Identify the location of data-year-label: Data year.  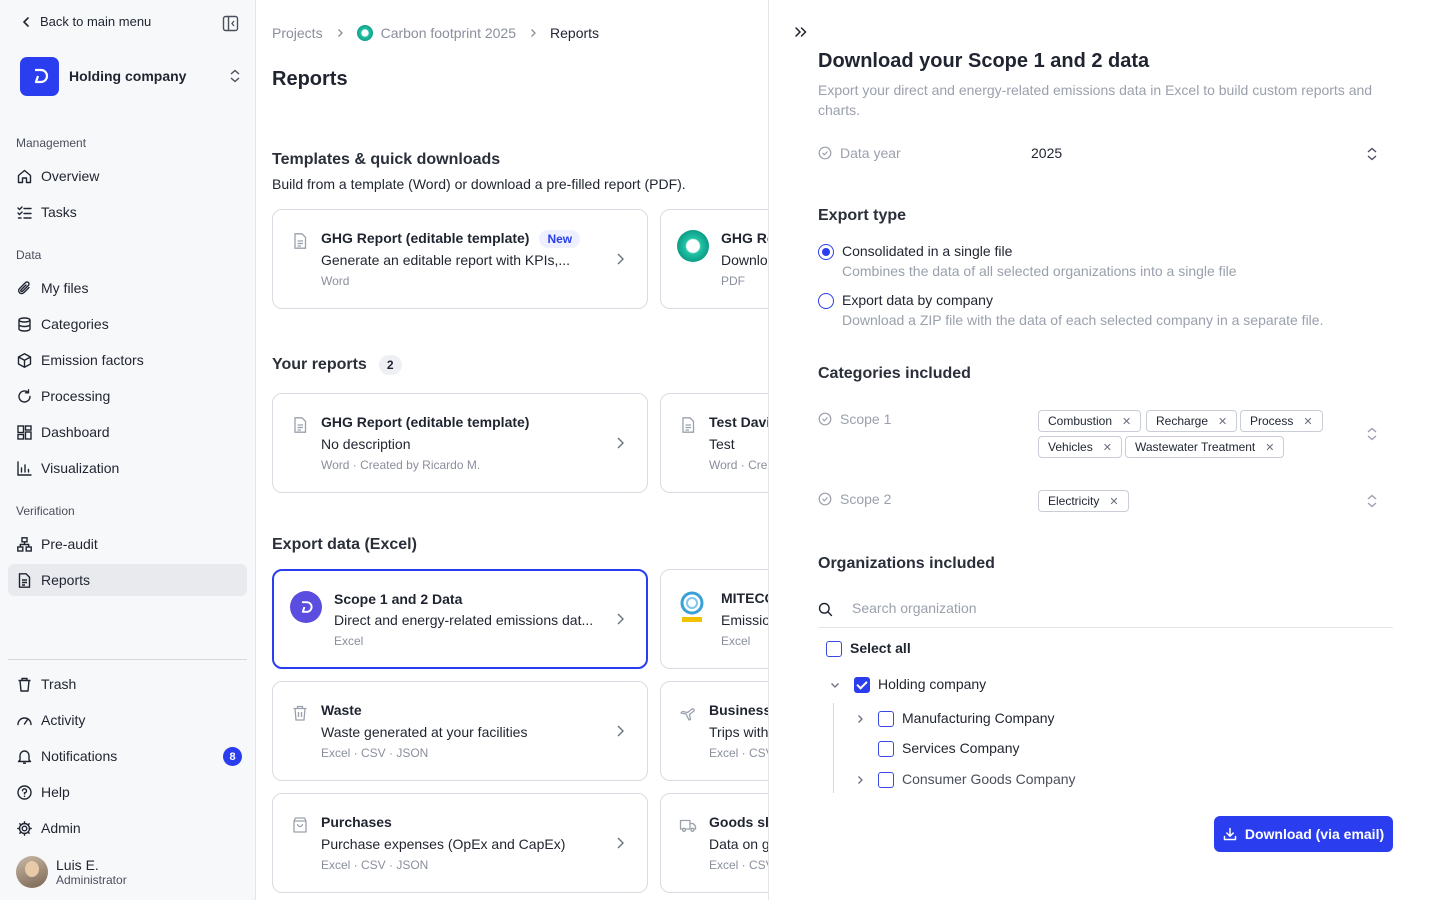
(859, 153).